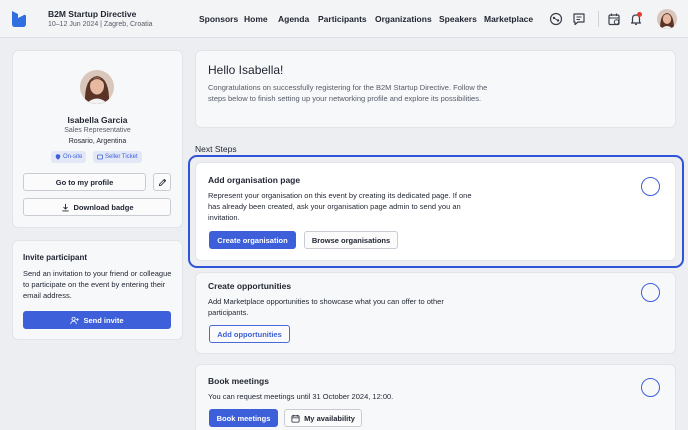  Describe the element at coordinates (97, 87) in the screenshot. I see `profile-avatar` at that location.